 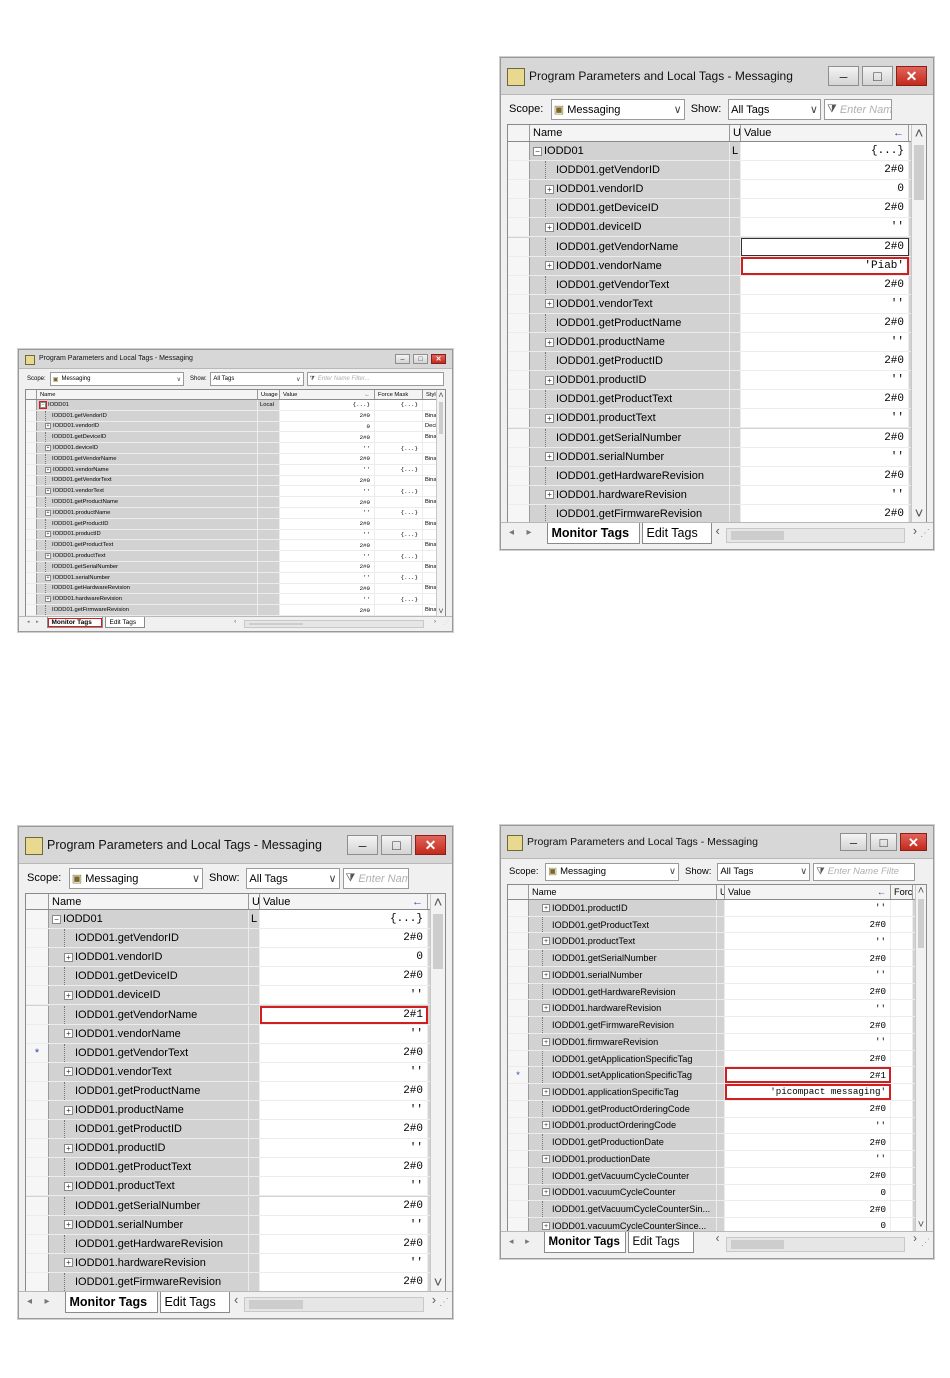 What do you see at coordinates (902, 892) in the screenshot?
I see `column-header-force: Forc` at bounding box center [902, 892].